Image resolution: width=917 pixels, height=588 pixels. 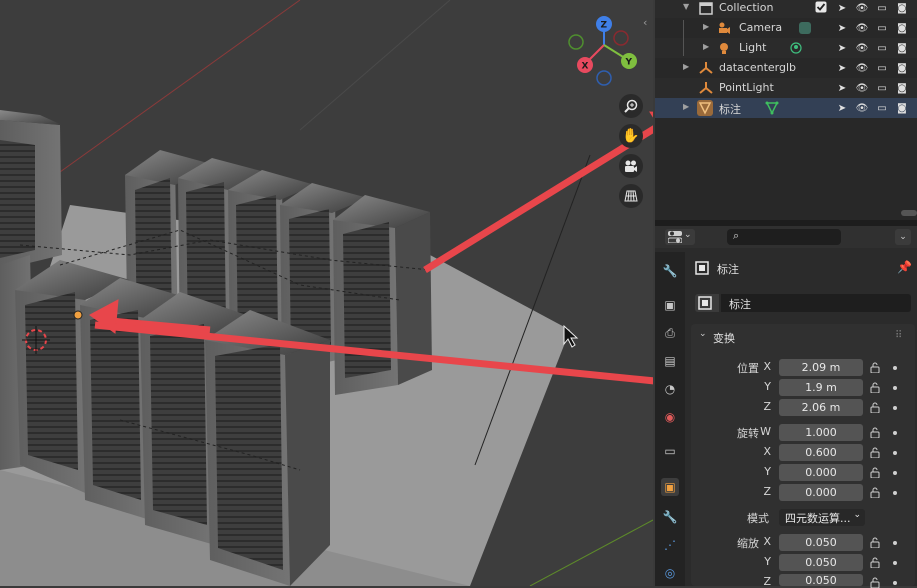 I want to click on scale-z-field: 0.050, so click(x=821, y=580).